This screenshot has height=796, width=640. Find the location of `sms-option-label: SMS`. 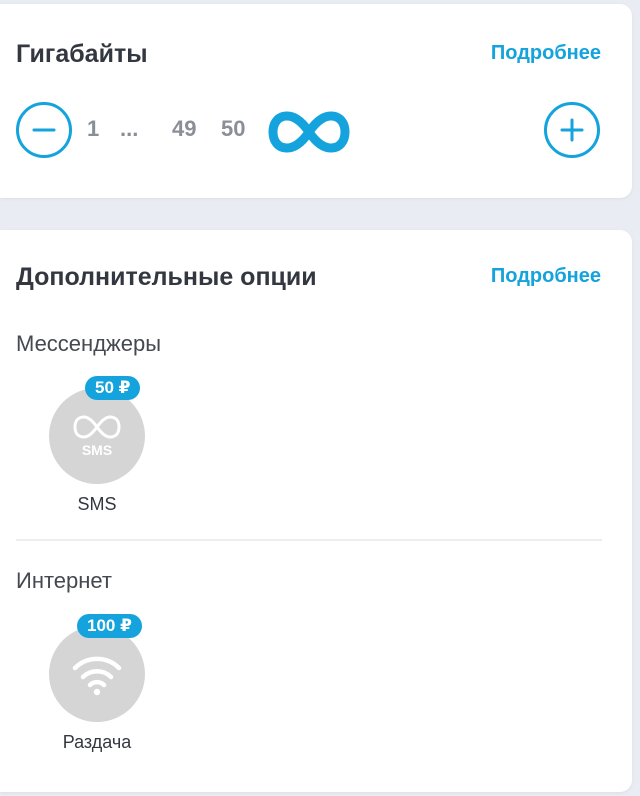

sms-option-label: SMS is located at coordinates (97, 504).